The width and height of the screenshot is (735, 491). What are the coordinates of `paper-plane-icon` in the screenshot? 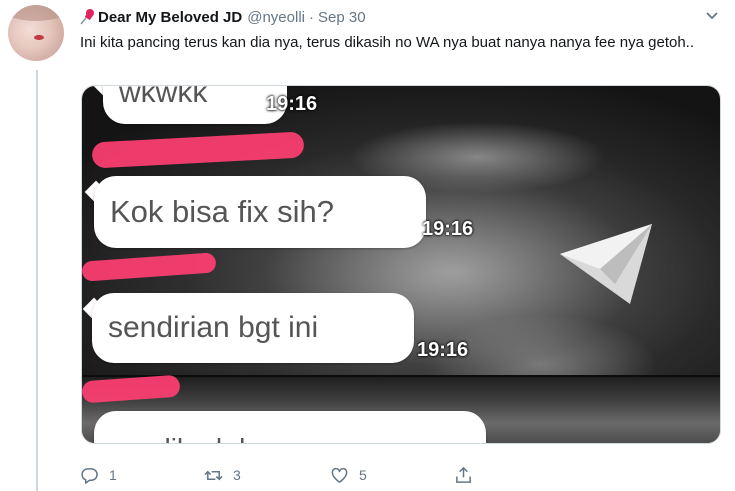 It's located at (606, 264).